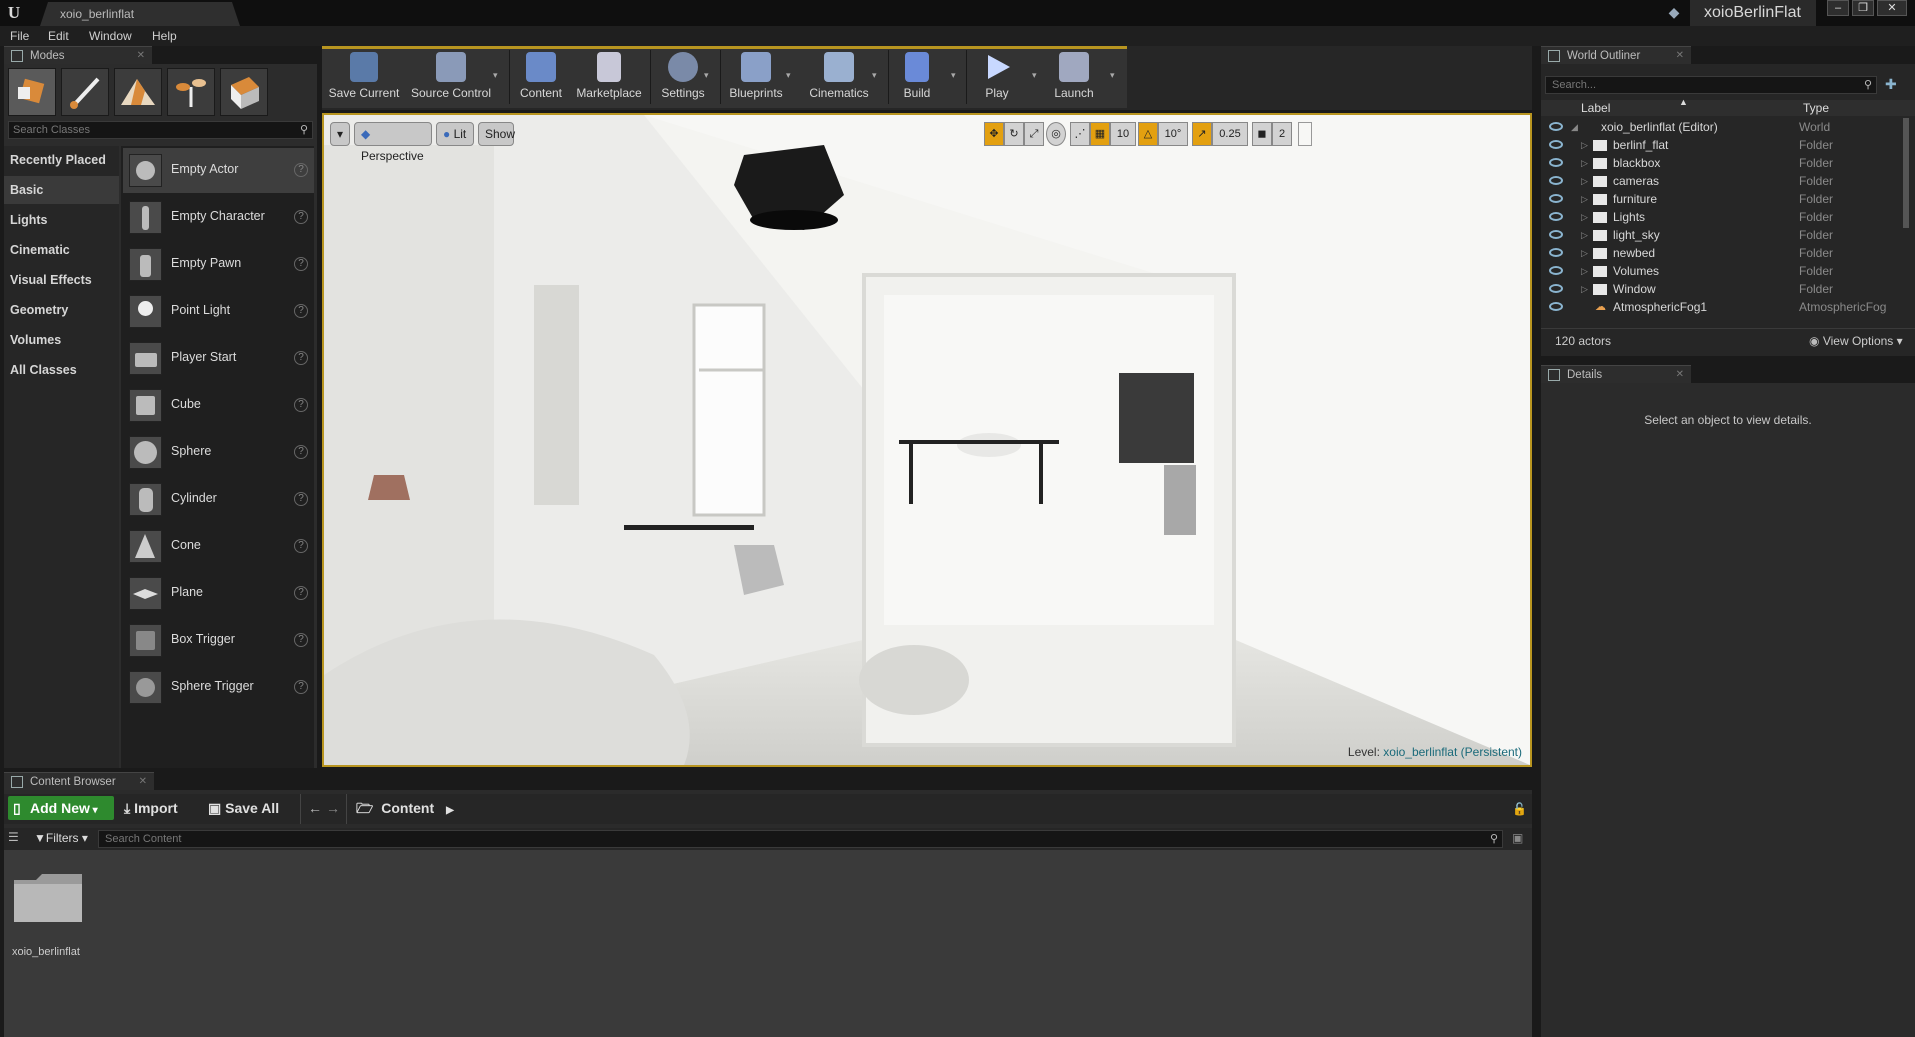 The height and width of the screenshot is (1037, 1915). I want to click on category-geometry: Geometry, so click(61, 310).